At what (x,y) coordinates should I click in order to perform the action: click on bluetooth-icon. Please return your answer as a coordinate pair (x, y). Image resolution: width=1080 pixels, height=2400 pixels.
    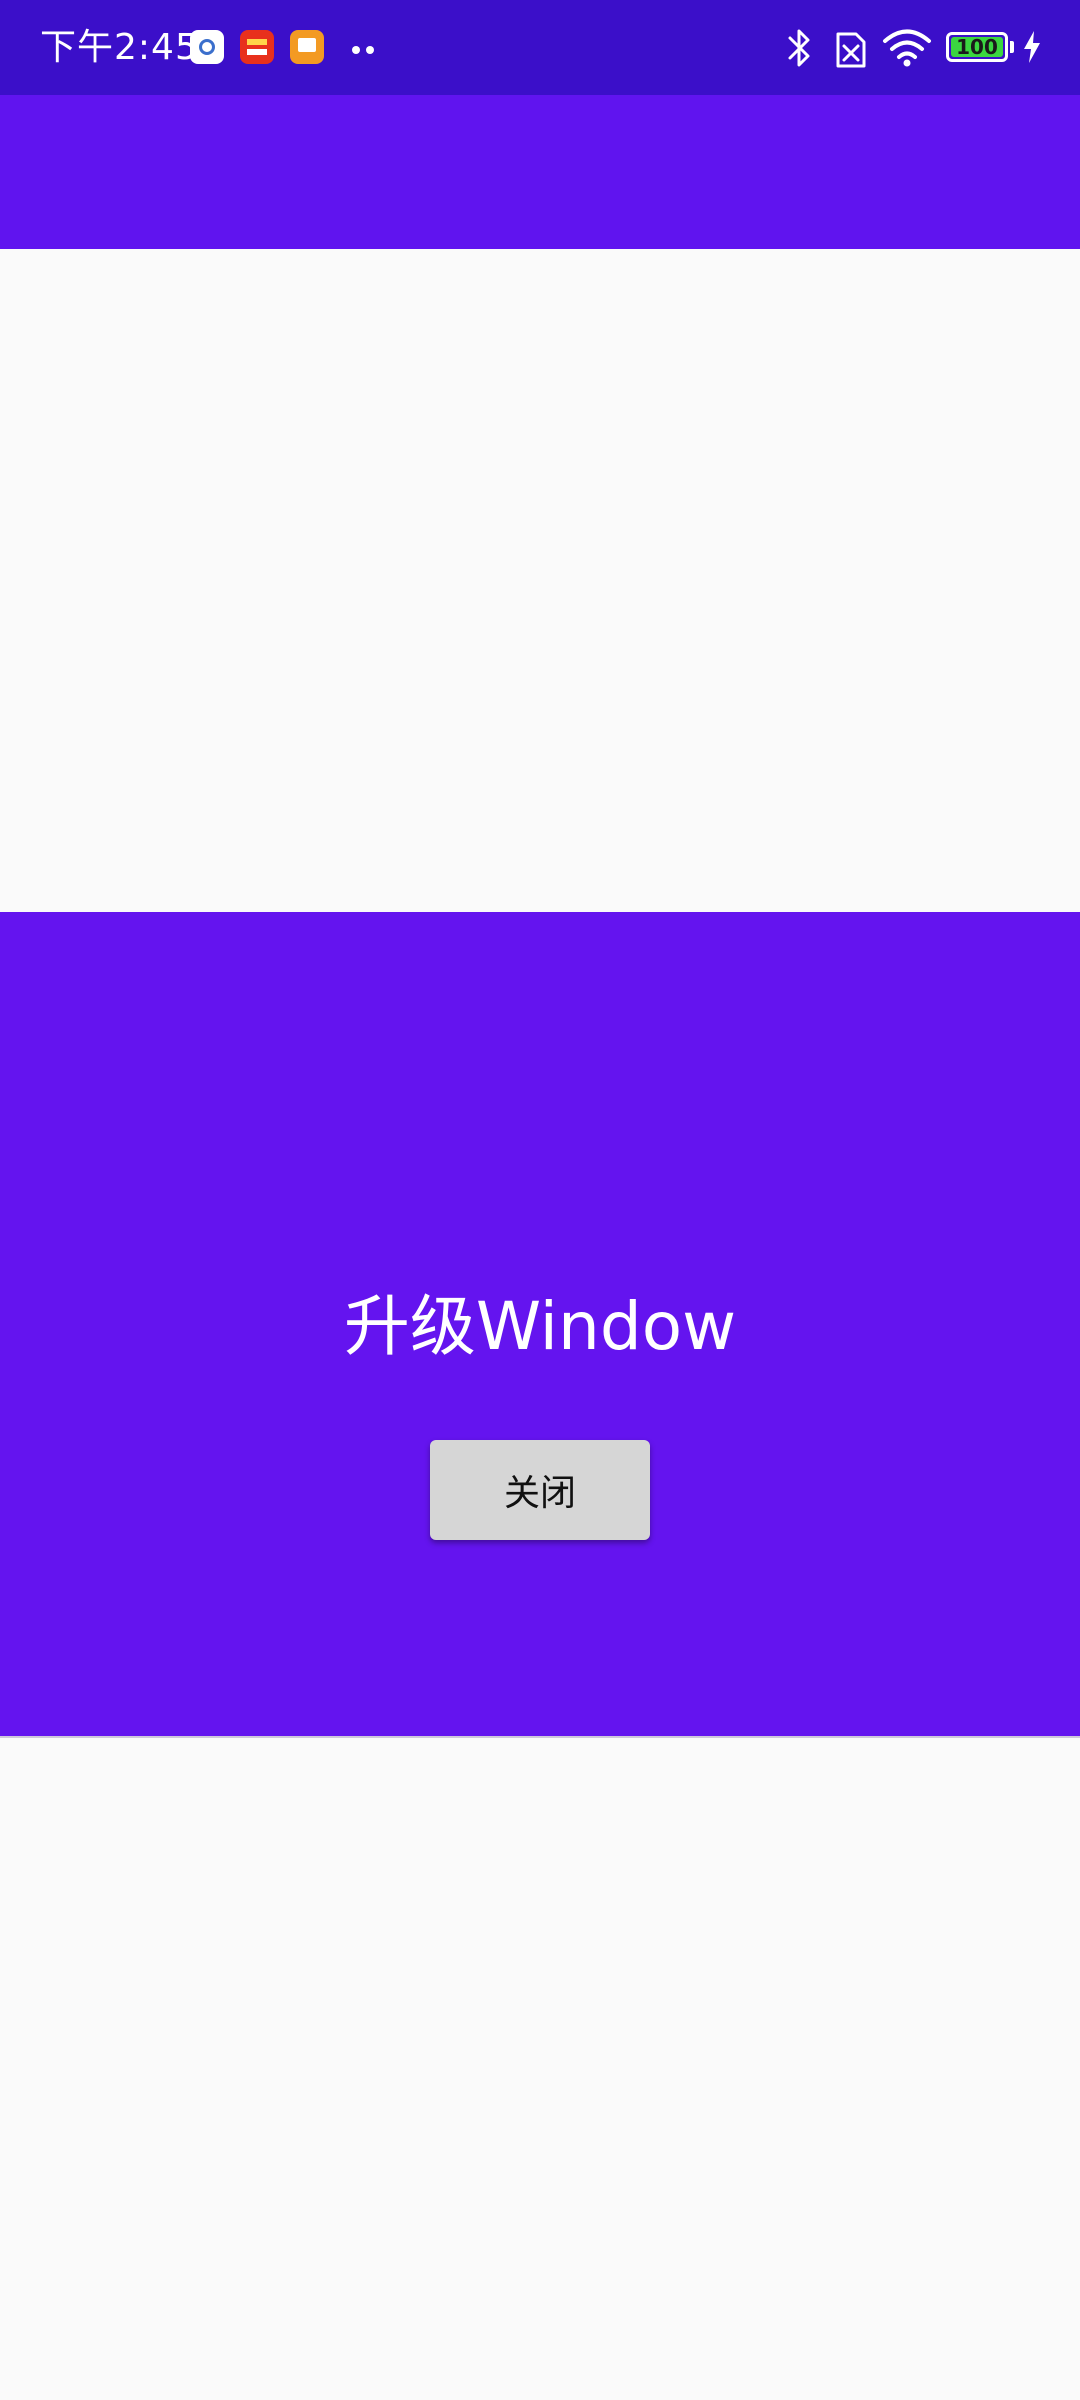
    Looking at the image, I should click on (799, 48).